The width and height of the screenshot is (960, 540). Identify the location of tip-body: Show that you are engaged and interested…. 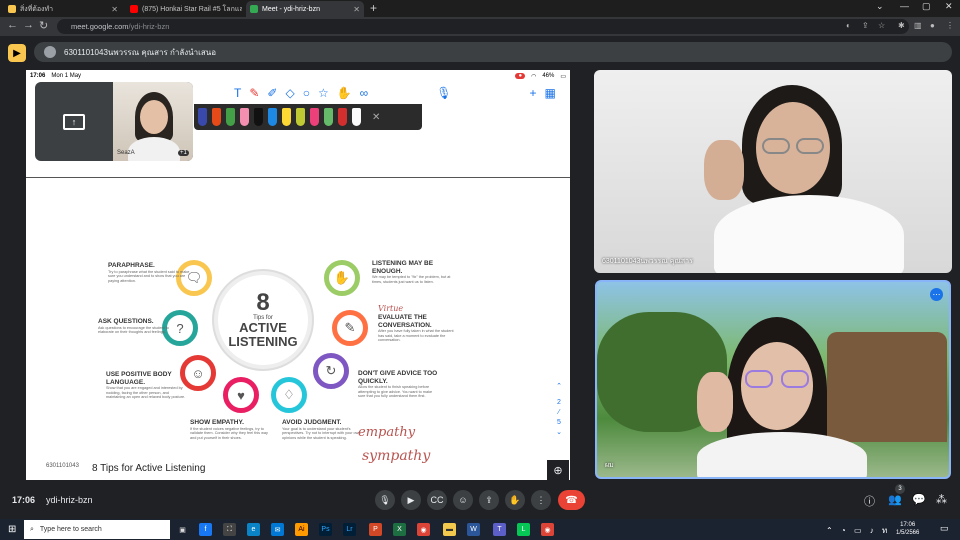
(146, 393).